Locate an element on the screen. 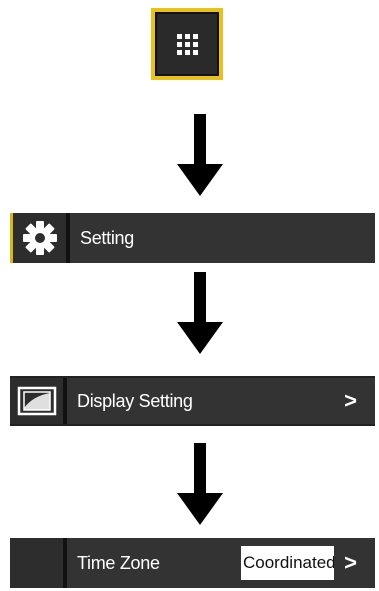  time-zone-row: Time Zone Coordinated > is located at coordinates (192, 563).